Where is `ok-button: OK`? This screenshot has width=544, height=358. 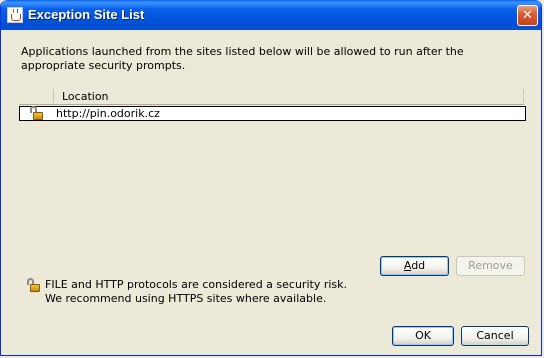 ok-button: OK is located at coordinates (423, 336).